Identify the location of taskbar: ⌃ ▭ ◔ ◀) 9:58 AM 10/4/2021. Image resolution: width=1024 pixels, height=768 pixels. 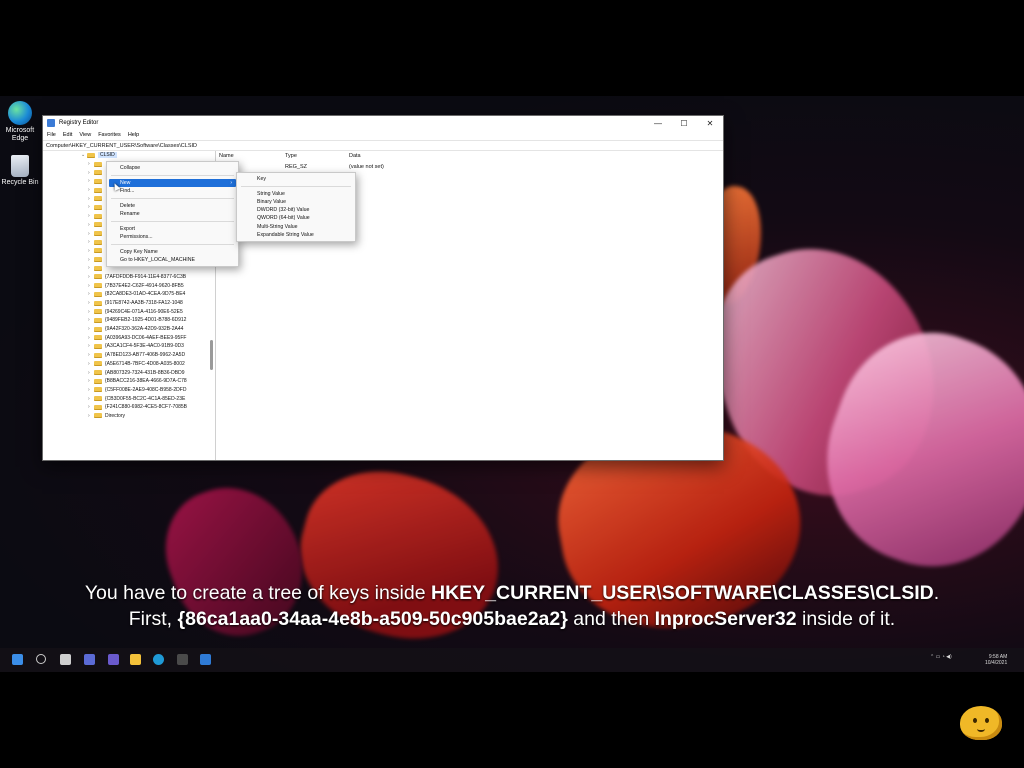
(512, 660).